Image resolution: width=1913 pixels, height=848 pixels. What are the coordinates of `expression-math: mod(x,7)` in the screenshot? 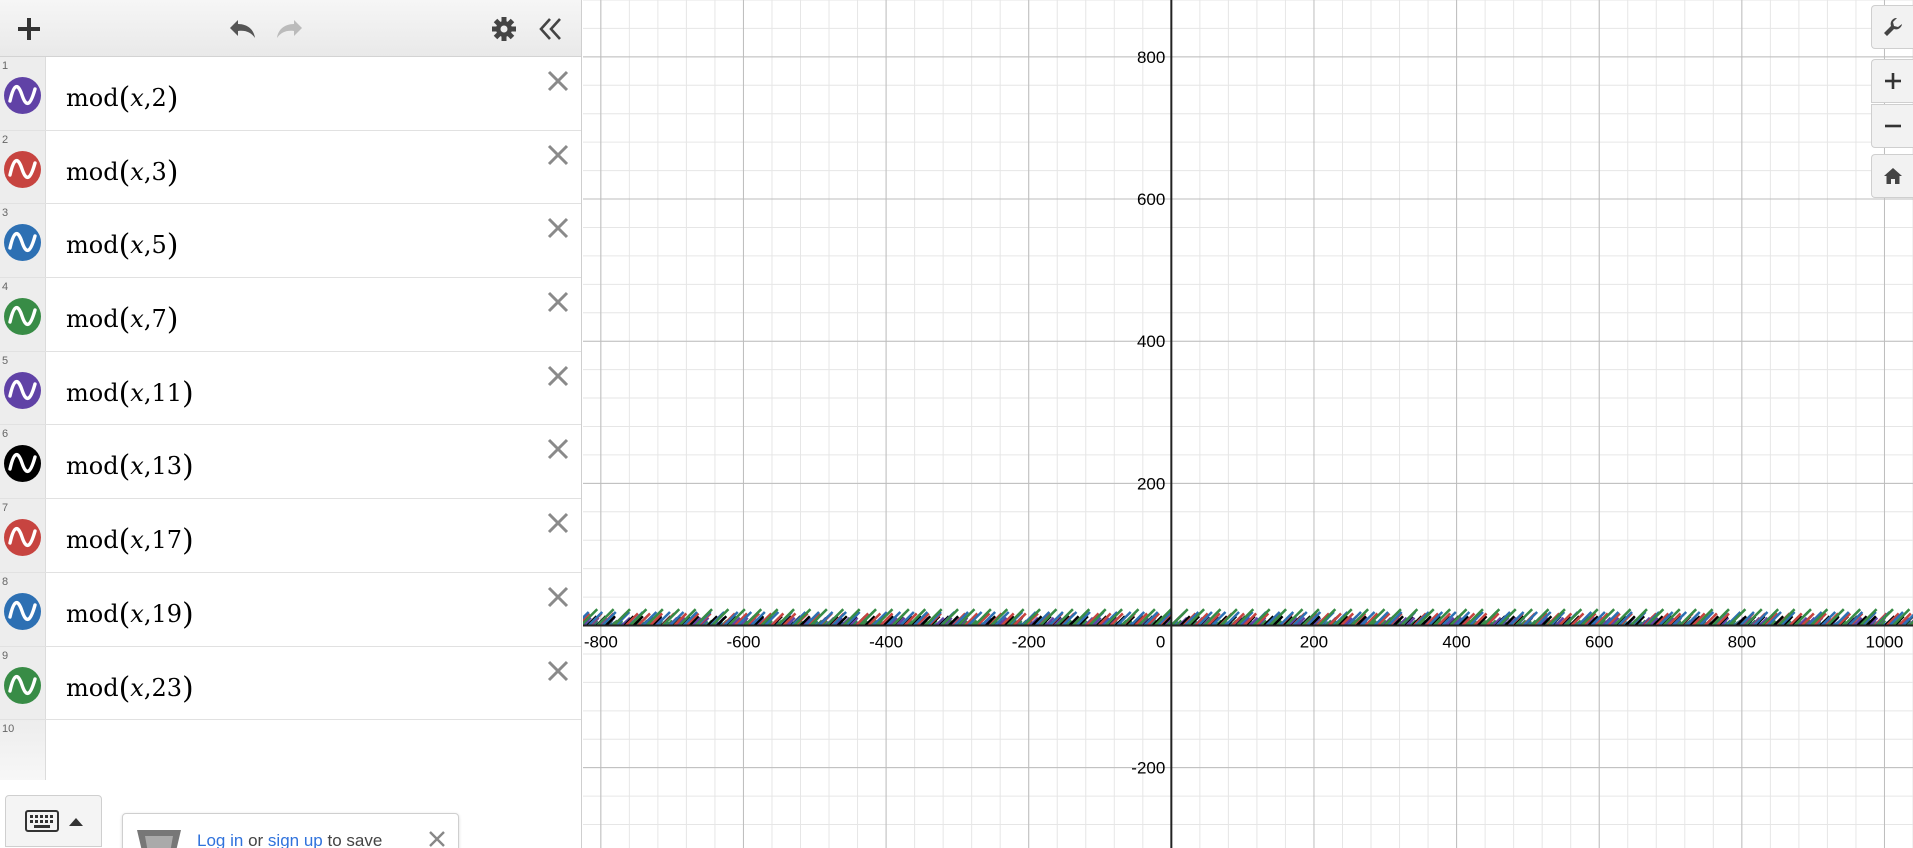 It's located at (122, 319).